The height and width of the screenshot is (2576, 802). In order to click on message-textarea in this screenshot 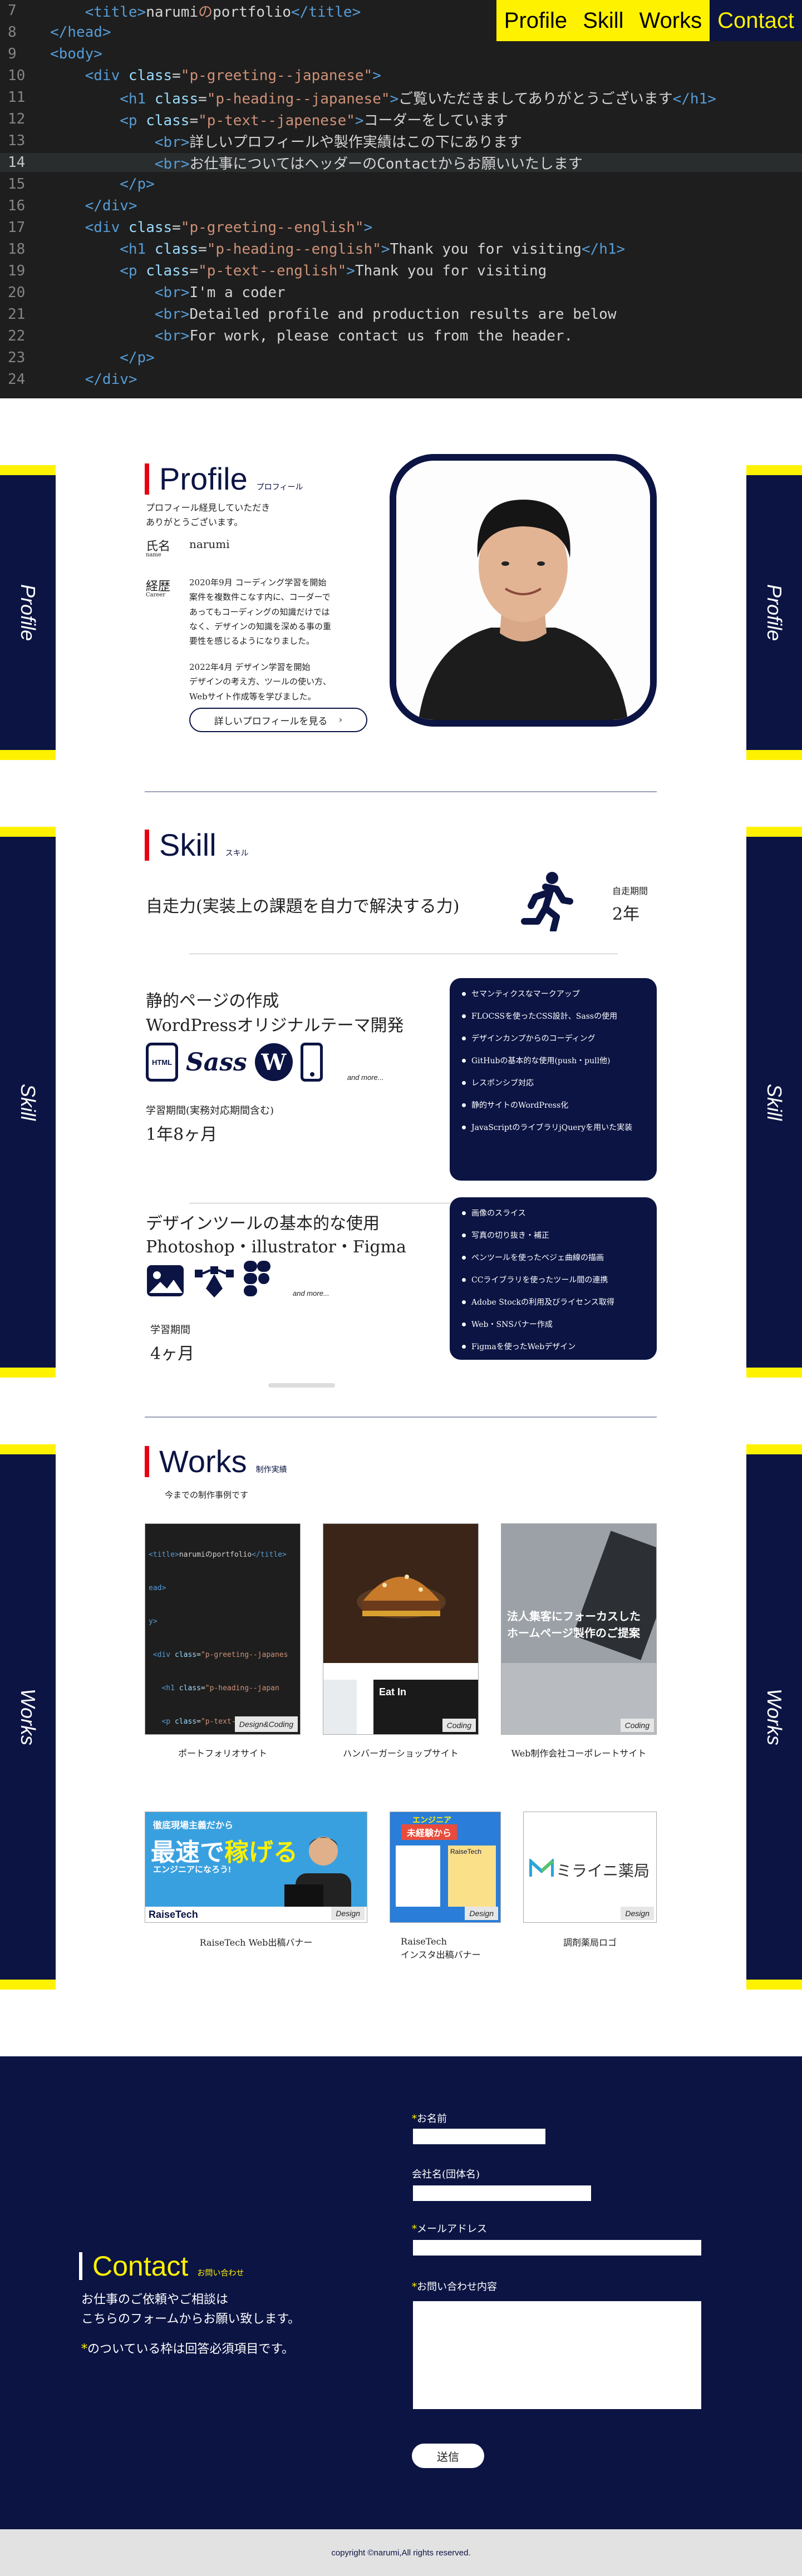, I will do `click(557, 2355)`.